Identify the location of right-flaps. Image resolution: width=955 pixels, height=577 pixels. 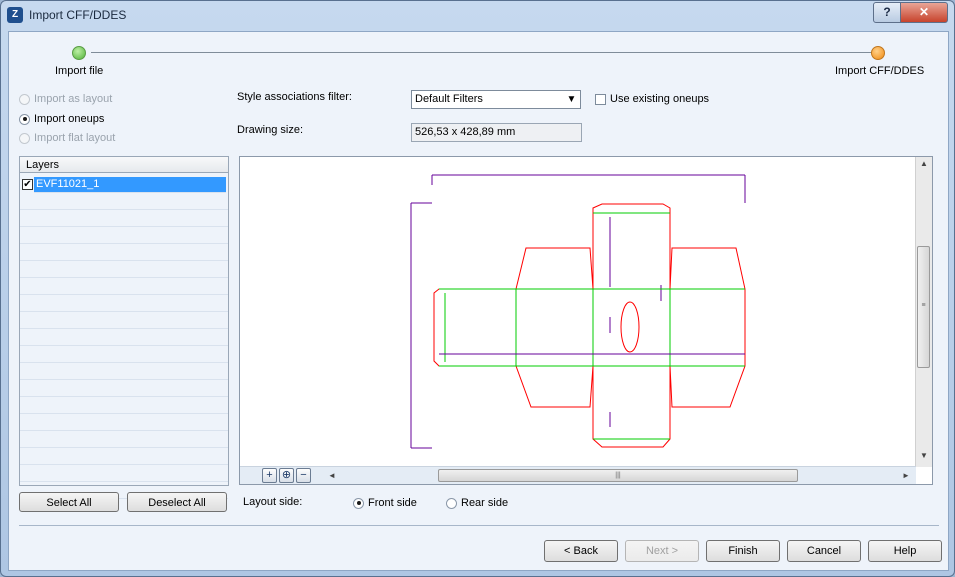
(707, 327).